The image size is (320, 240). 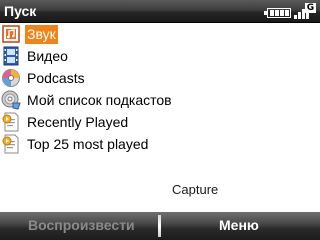 I want to click on capture-label: Capture, so click(x=195, y=189).